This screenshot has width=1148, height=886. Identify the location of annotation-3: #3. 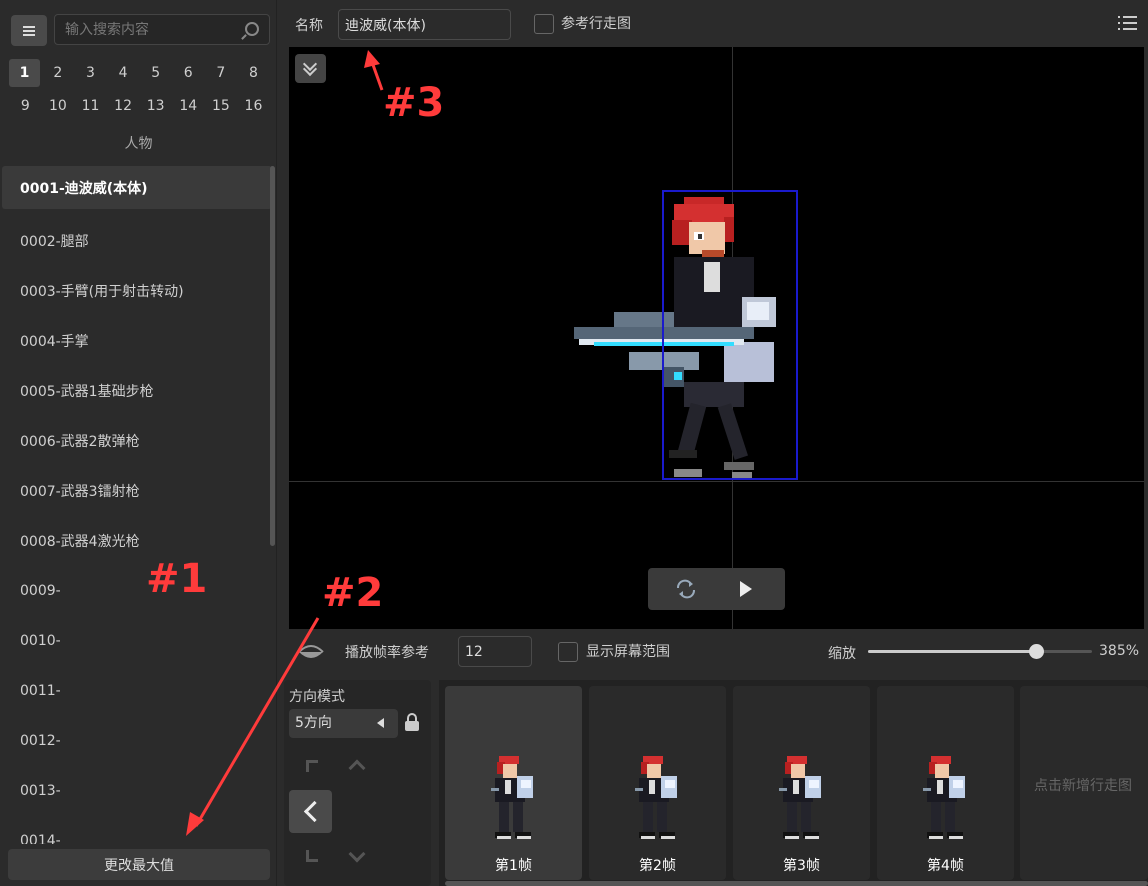
(414, 103).